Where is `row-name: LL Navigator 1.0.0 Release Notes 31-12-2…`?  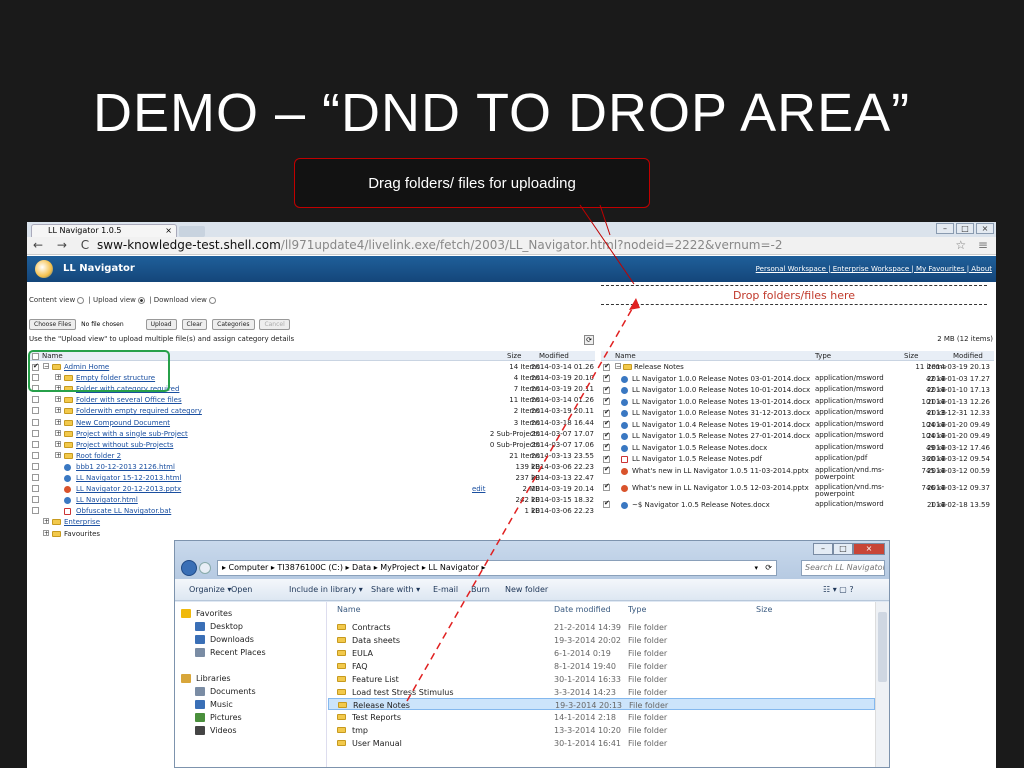 row-name: LL Navigator 1.0.0 Release Notes 31-12-2… is located at coordinates (721, 413).